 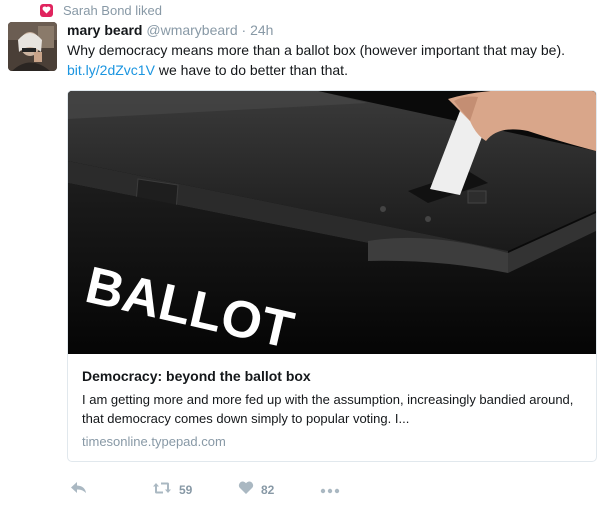 What do you see at coordinates (112, 10) in the screenshot?
I see `liked-by-text: Sarah Bond liked` at bounding box center [112, 10].